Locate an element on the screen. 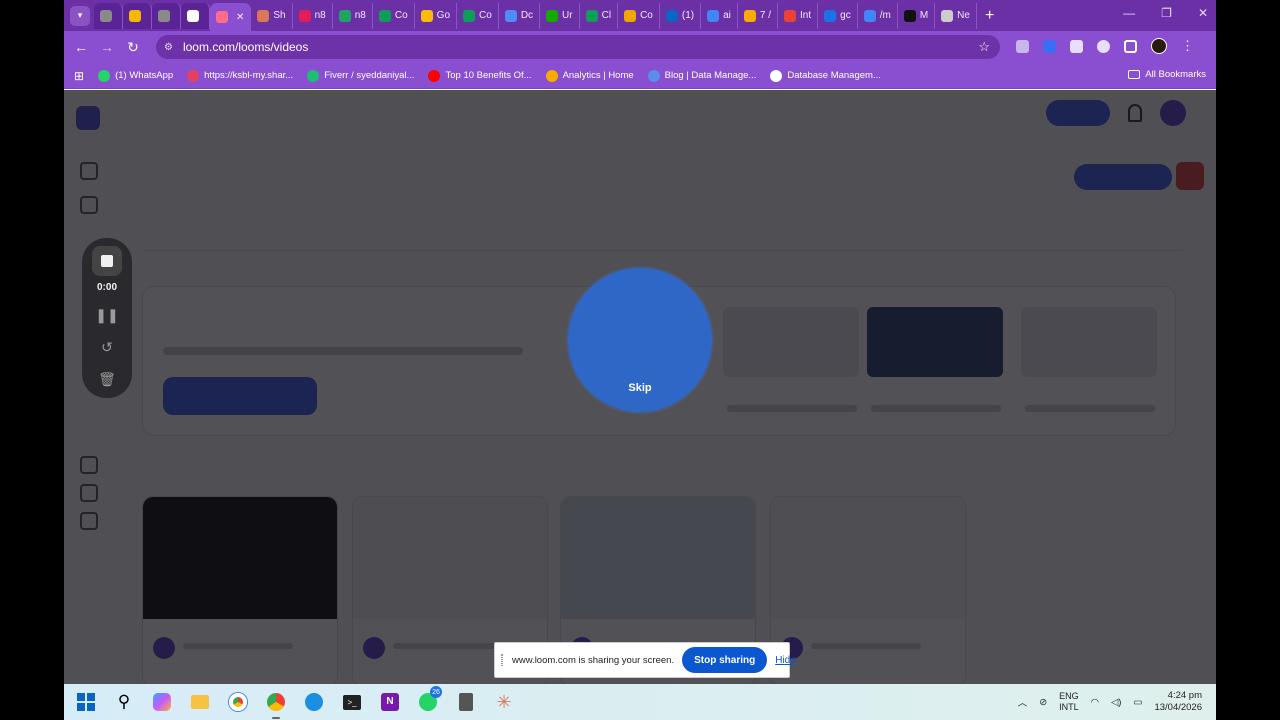  folder-icon is located at coordinates (1134, 74).